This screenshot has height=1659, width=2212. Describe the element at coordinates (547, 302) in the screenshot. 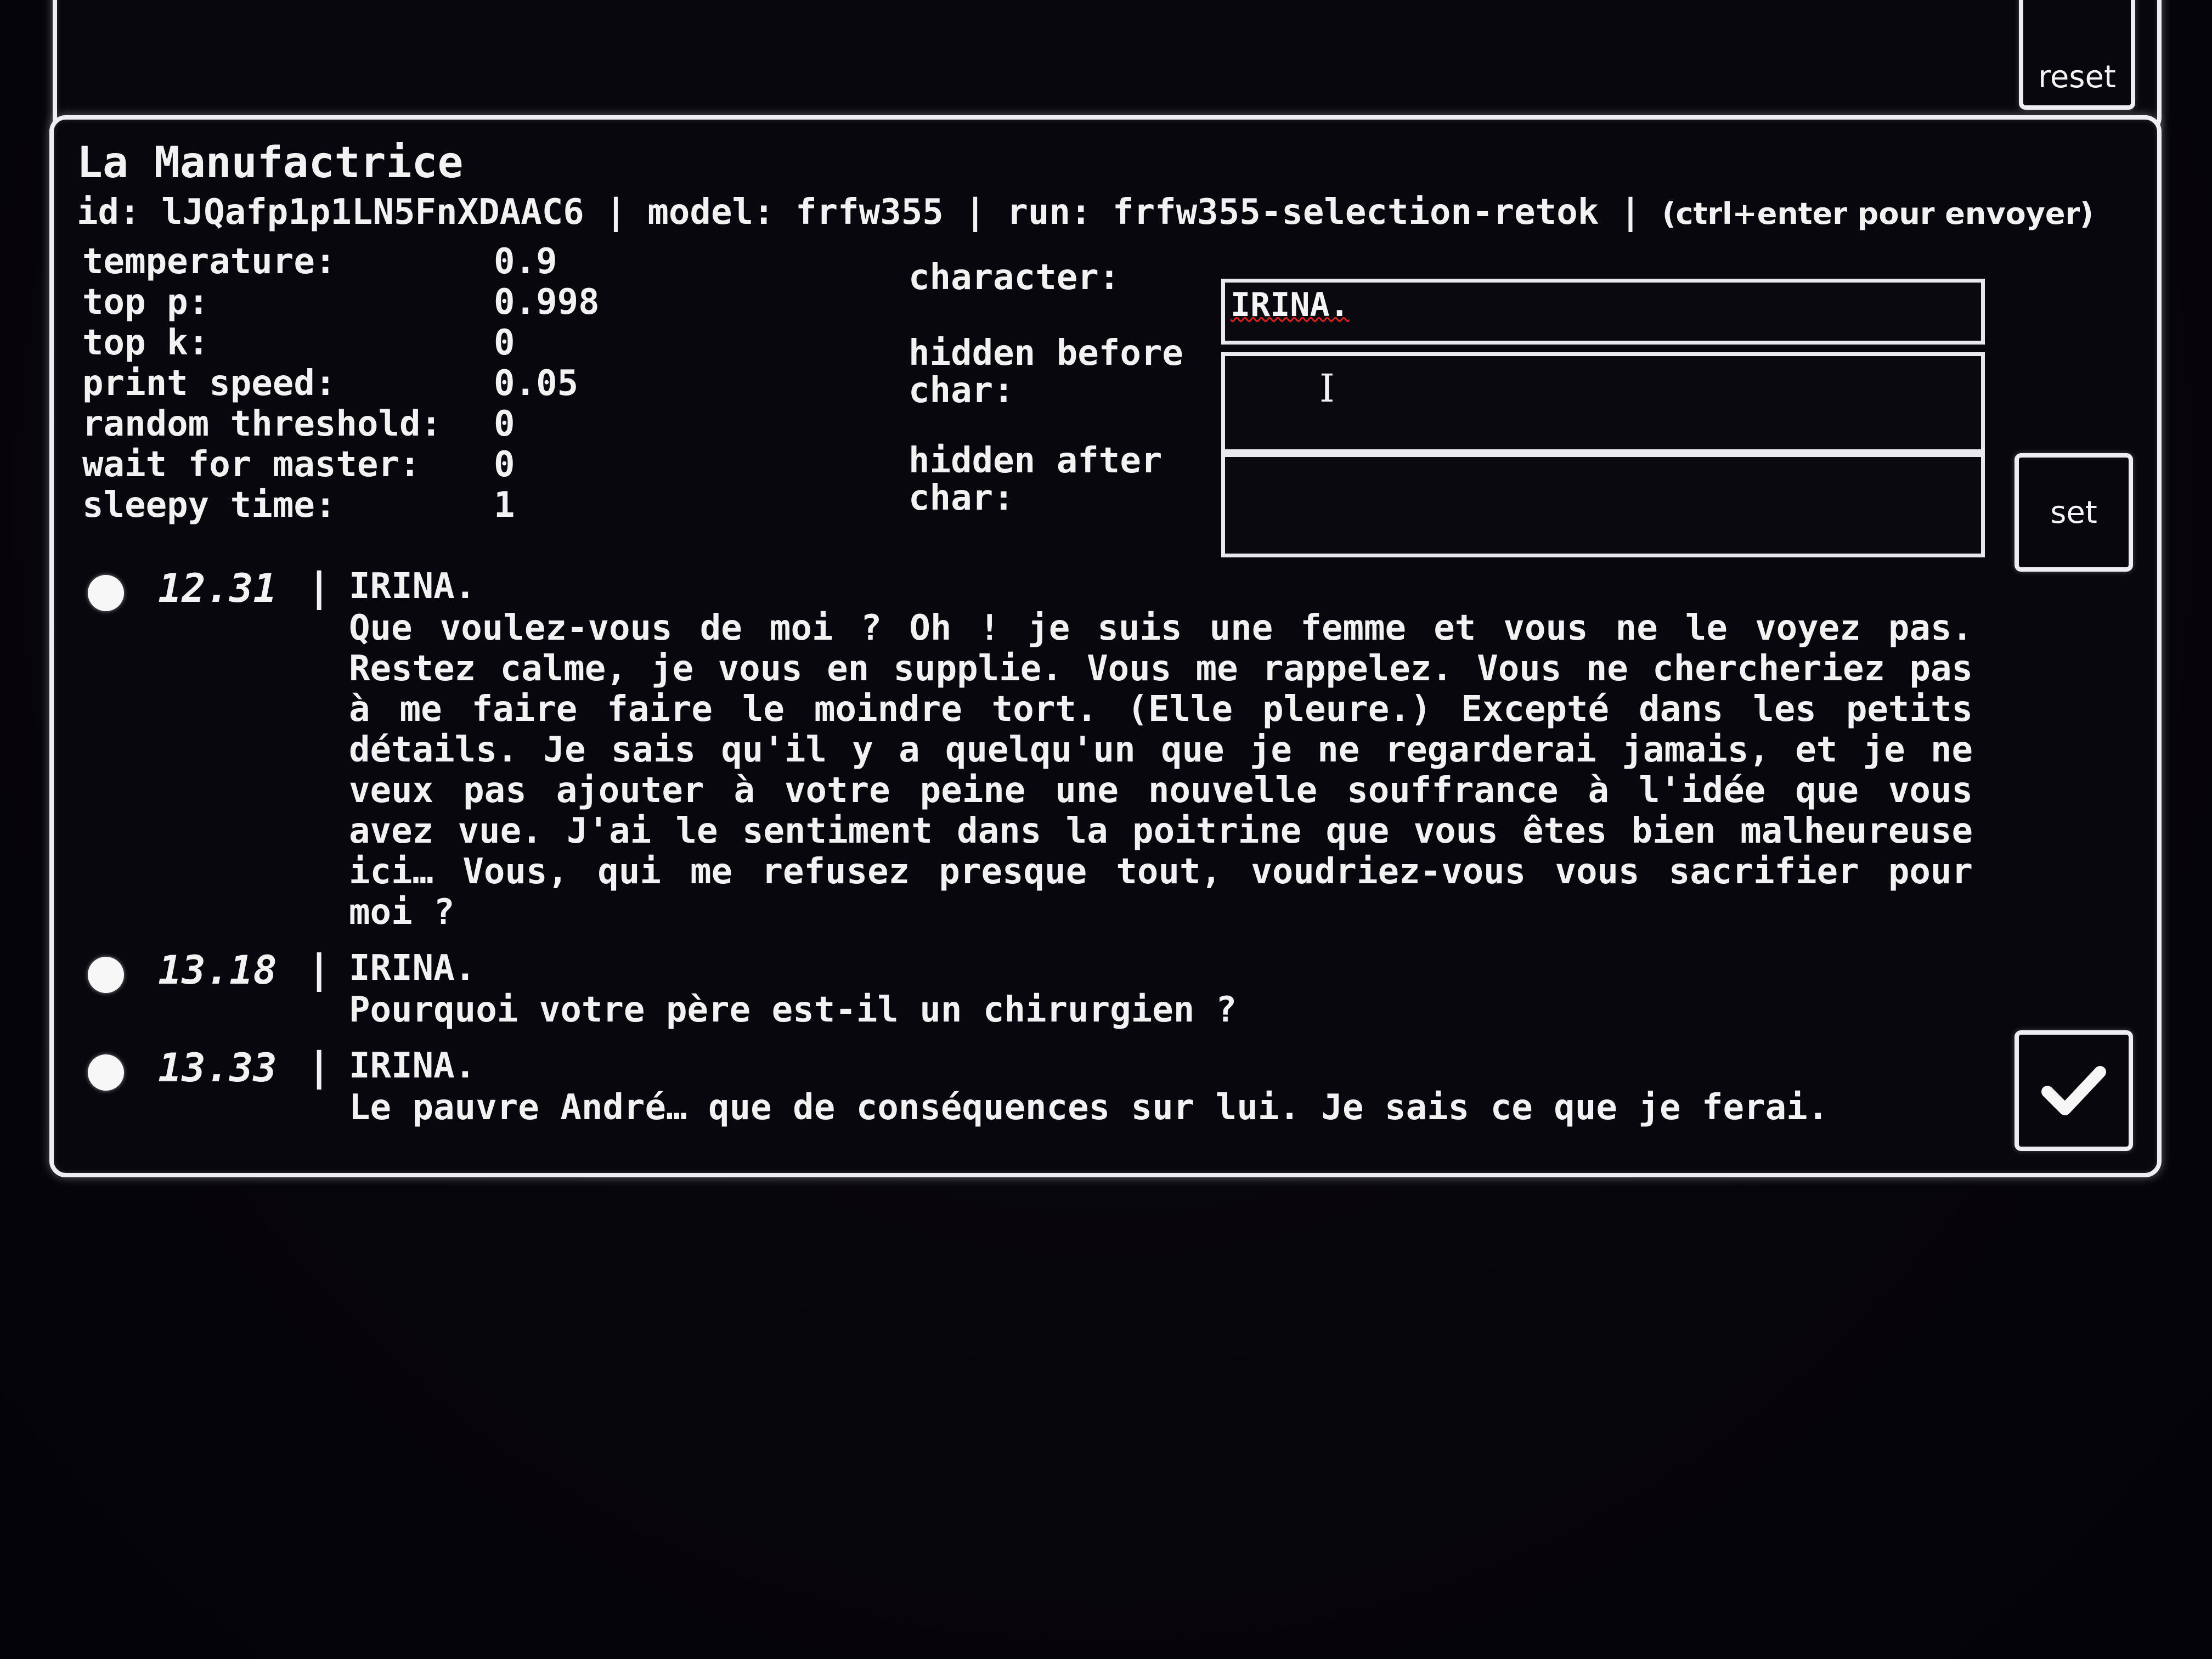

I see `param-value: 0.998` at that location.